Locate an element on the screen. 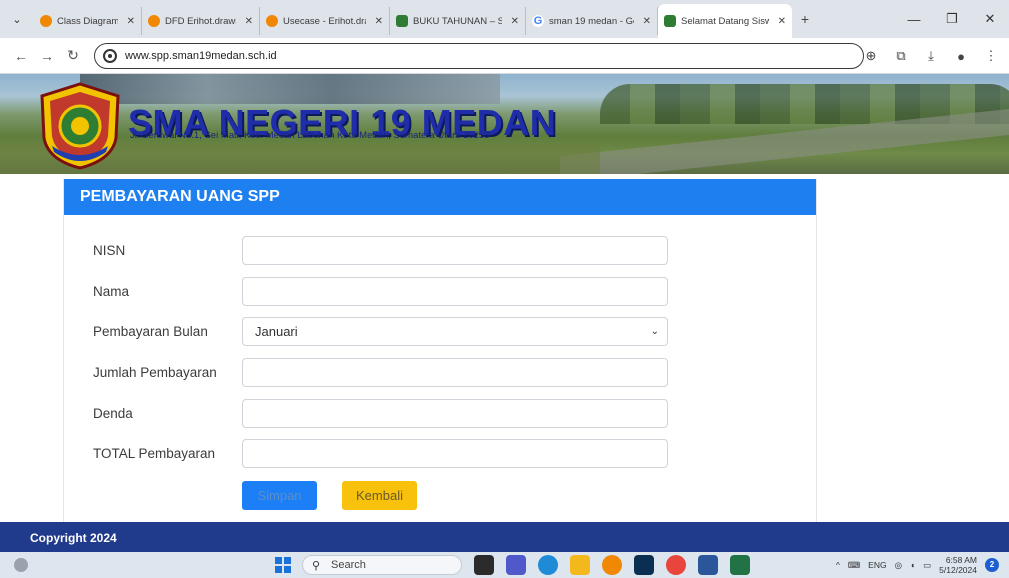  school-logo is located at coordinates (80, 126).